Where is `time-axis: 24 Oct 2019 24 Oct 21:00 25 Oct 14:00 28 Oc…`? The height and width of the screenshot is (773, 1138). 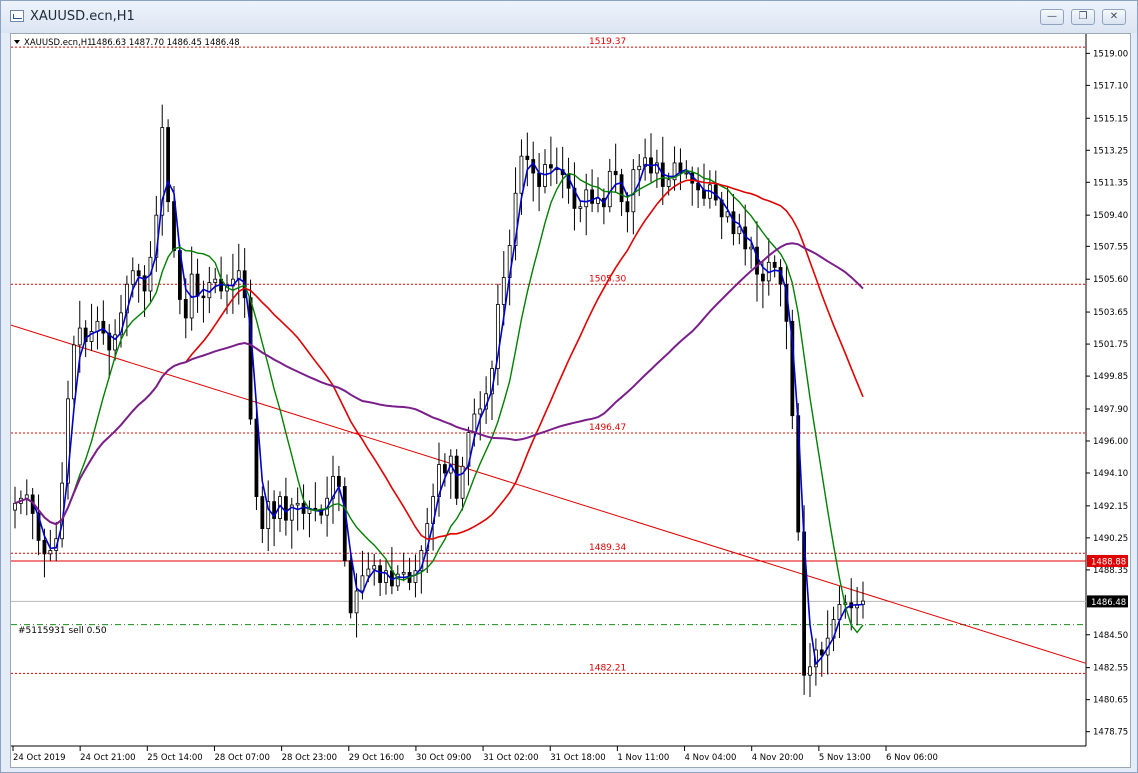
time-axis: 24 Oct 2019 24 Oct 21:00 25 Oct 14:00 28 Oc… is located at coordinates (475, 754).